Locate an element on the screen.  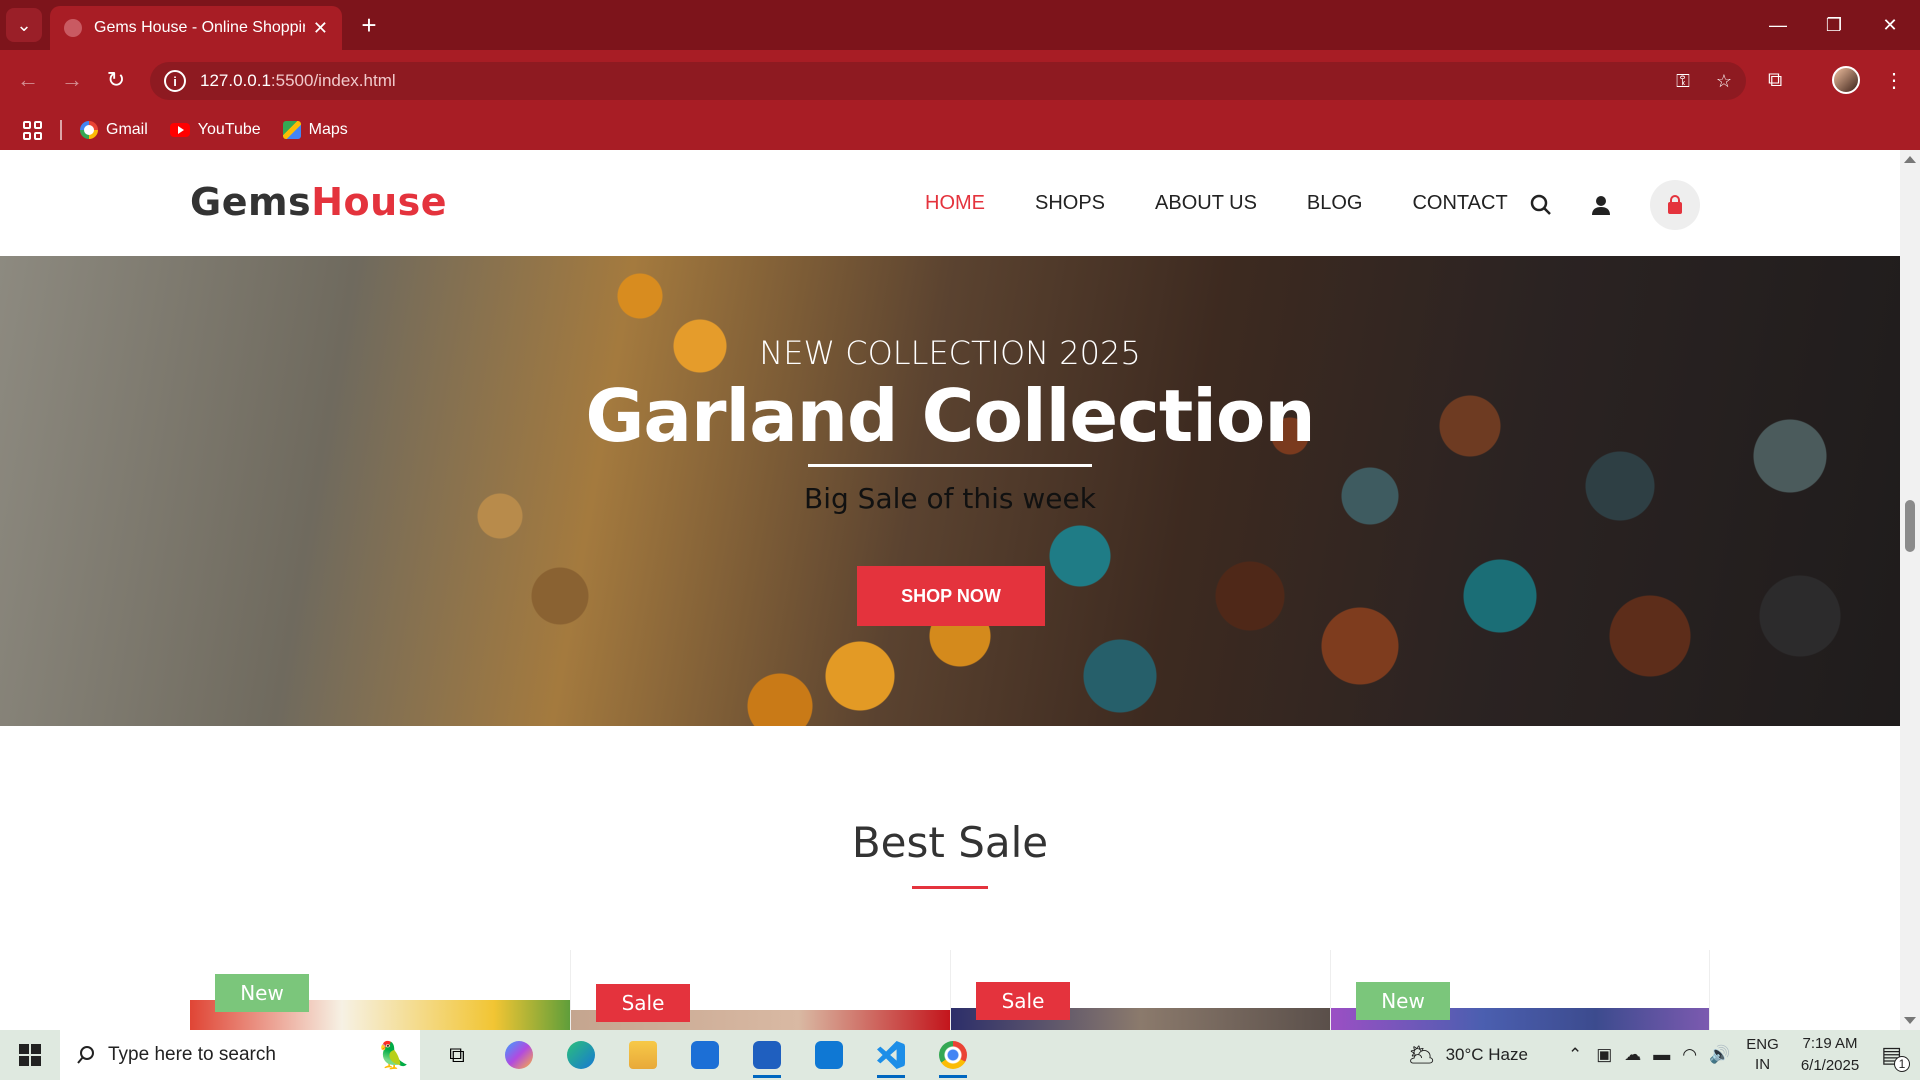
tab-close-icon: ✕ is located at coordinates (320, 28).